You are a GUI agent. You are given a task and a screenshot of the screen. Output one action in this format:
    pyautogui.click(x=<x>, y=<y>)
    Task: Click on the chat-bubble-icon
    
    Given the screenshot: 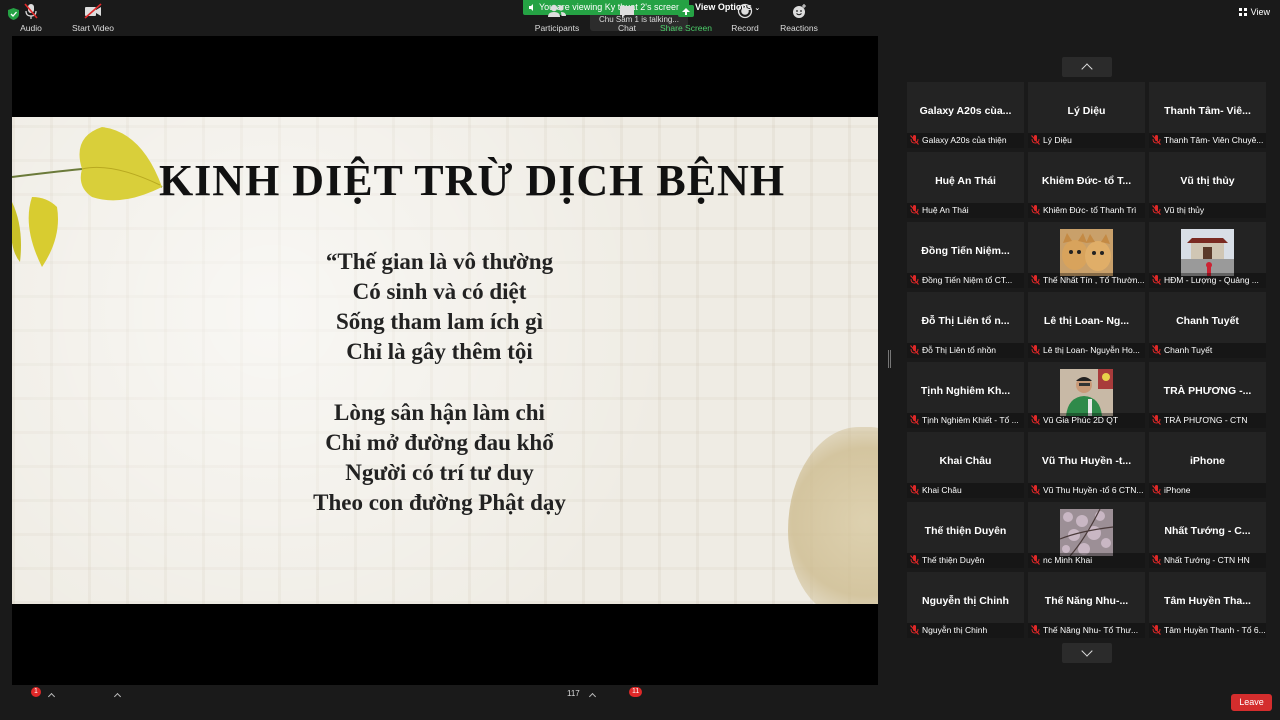 What is the action you would take?
    pyautogui.click(x=627, y=12)
    